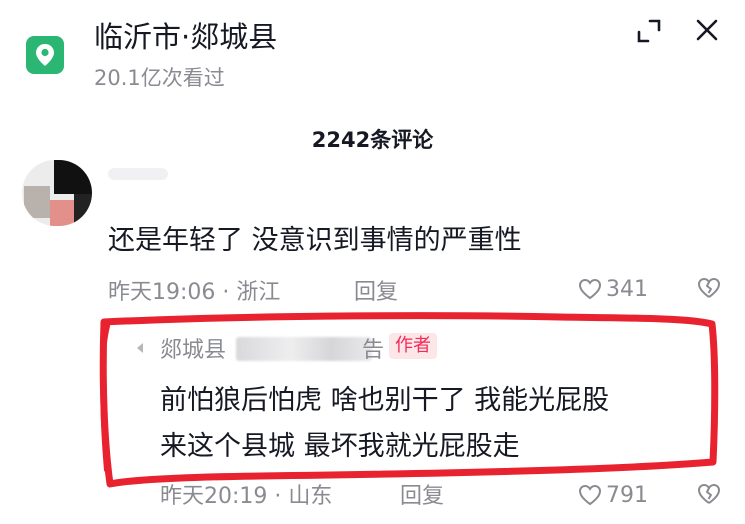 The width and height of the screenshot is (745, 524). I want to click on view-count: 20.1亿次看过, so click(159, 78).